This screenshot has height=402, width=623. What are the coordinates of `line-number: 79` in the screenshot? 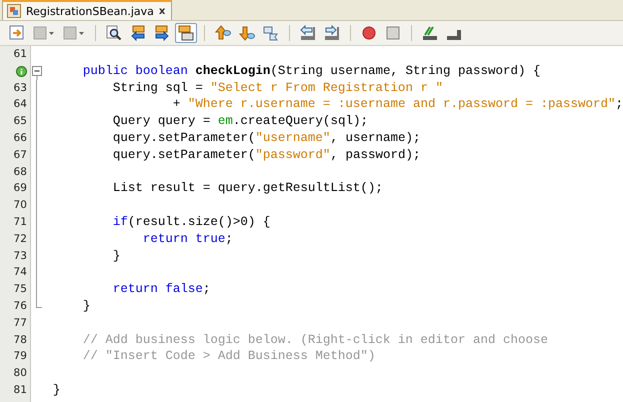 It's located at (20, 356).